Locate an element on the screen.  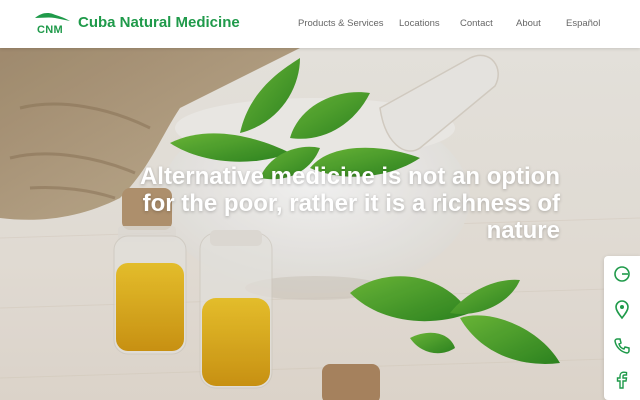
google-icon is located at coordinates (622, 274).